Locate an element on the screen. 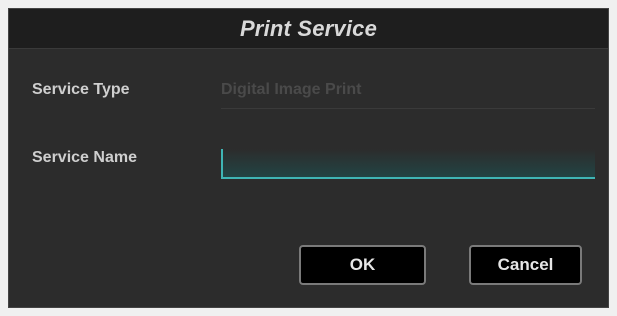 This screenshot has height=316, width=617. cancel-button: Cancel is located at coordinates (525, 265).